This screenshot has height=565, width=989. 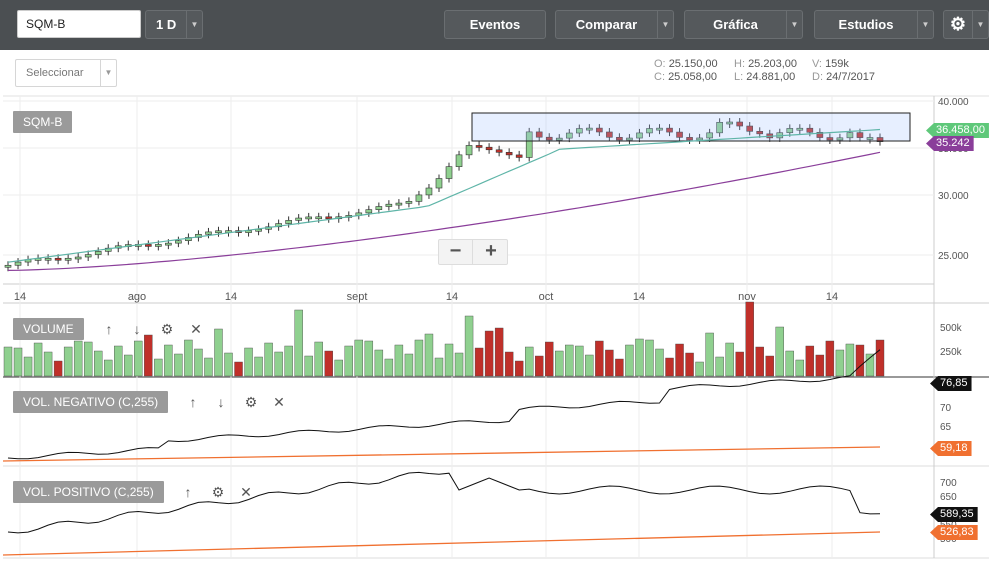 I want to click on volume-panel-label: VOLUME, so click(x=48, y=329).